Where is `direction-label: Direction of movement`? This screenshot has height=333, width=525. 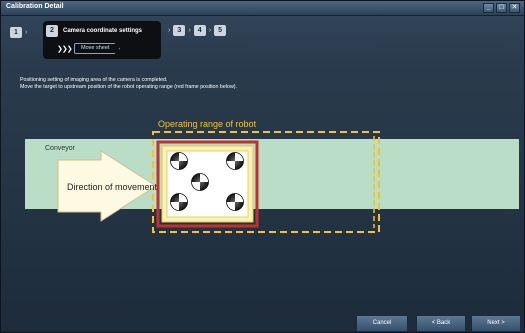 direction-label: Direction of movement is located at coordinates (112, 187).